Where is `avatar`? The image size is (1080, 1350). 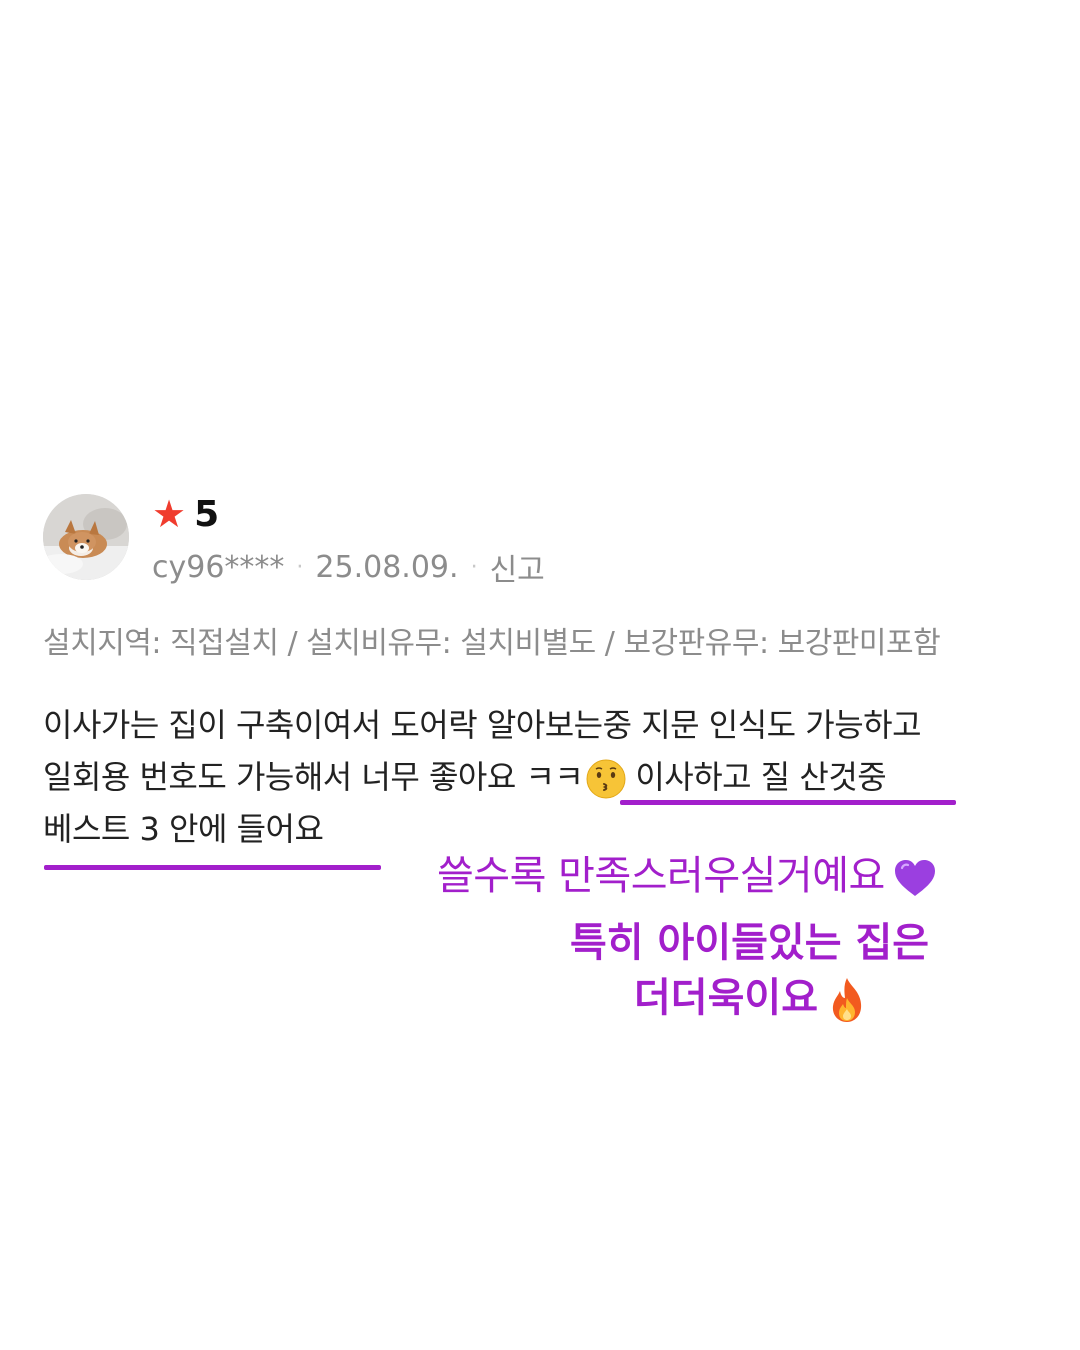 avatar is located at coordinates (86, 537).